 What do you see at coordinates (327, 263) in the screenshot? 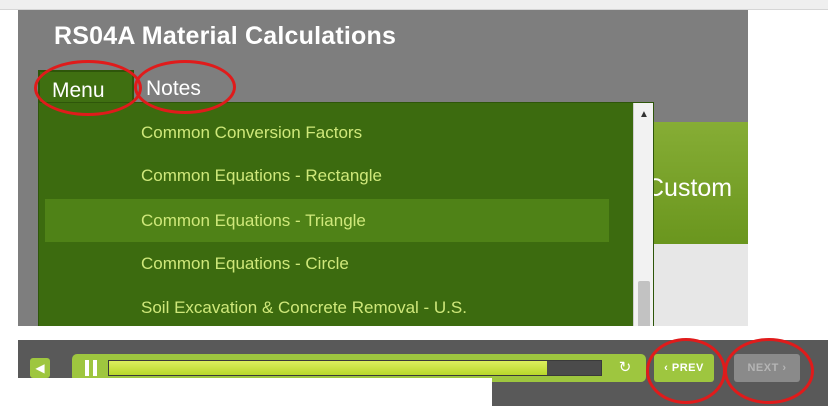
I see `menu-item-equations-circle: Common Equations - Circle` at bounding box center [327, 263].